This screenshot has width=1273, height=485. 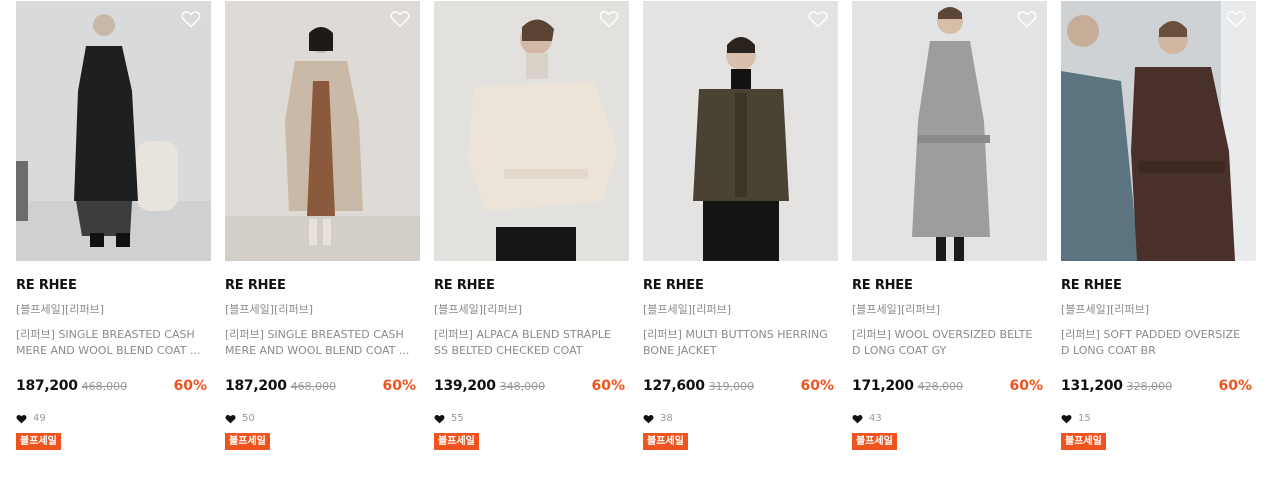 What do you see at coordinates (949, 418) in the screenshot?
I see `like-count: 43` at bounding box center [949, 418].